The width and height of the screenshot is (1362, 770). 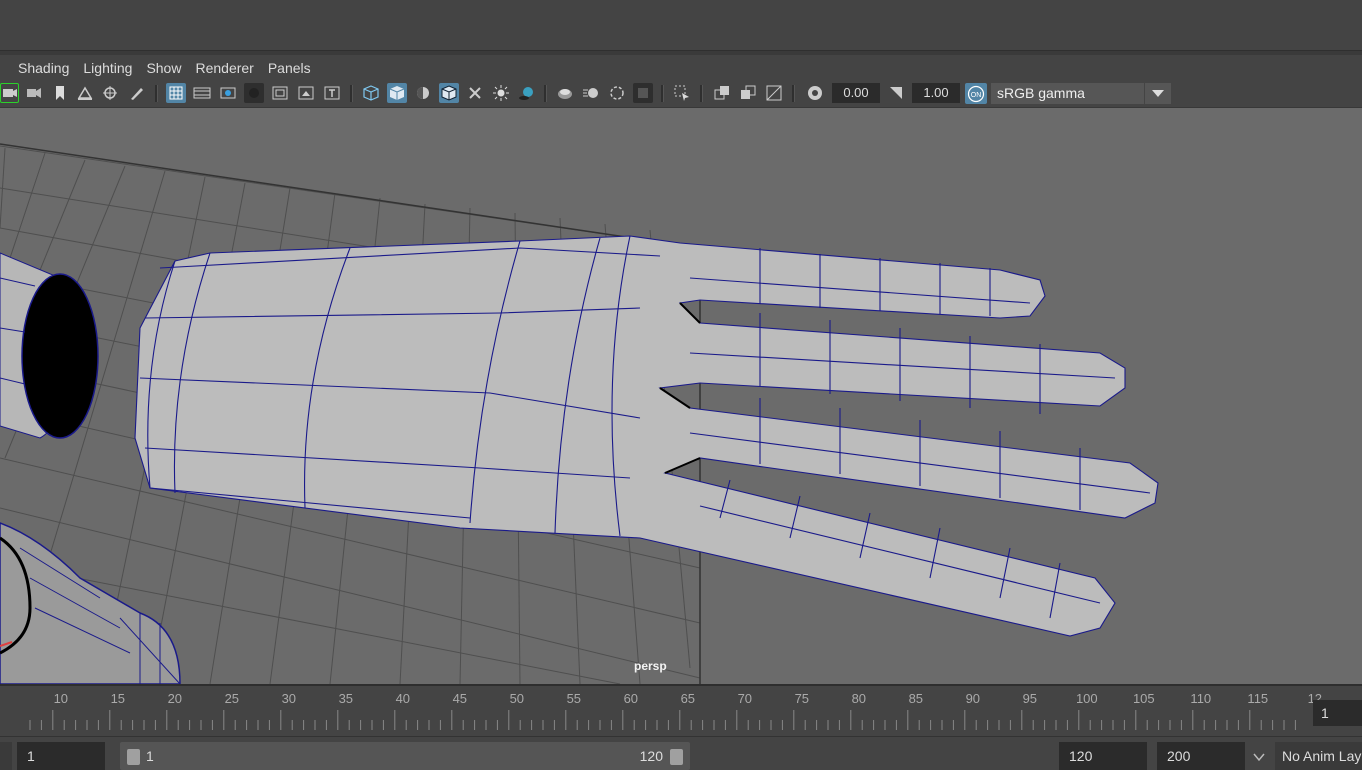 I want to click on range-slider-bar: 1 1 120 120 200 No Anim Lay, so click(x=681, y=753).